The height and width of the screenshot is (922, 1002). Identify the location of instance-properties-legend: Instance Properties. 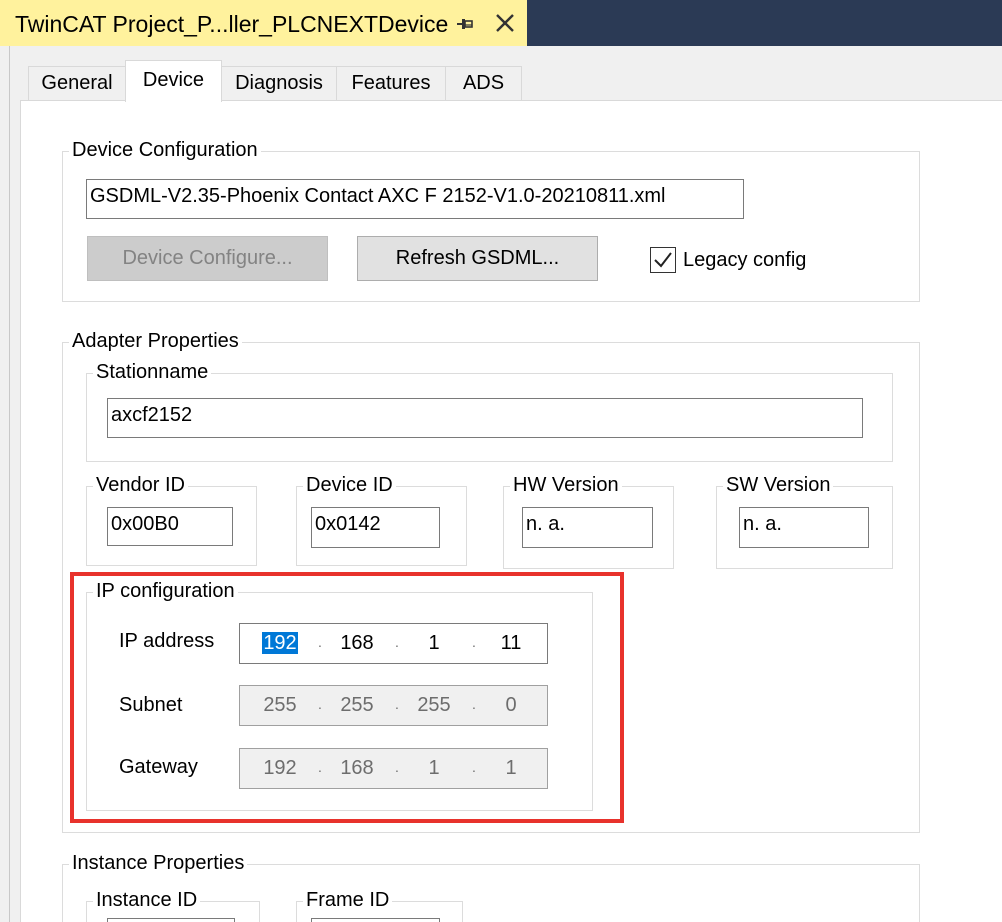
(158, 863).